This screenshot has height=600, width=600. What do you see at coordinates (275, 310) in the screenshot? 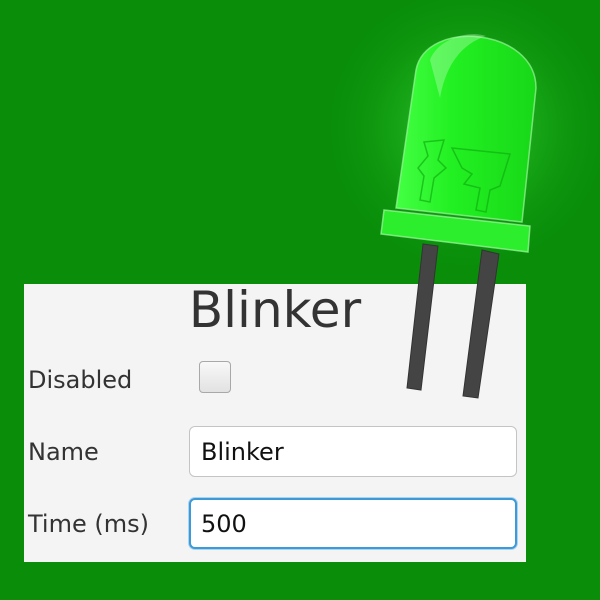
I see `panel-title: Blinker` at bounding box center [275, 310].